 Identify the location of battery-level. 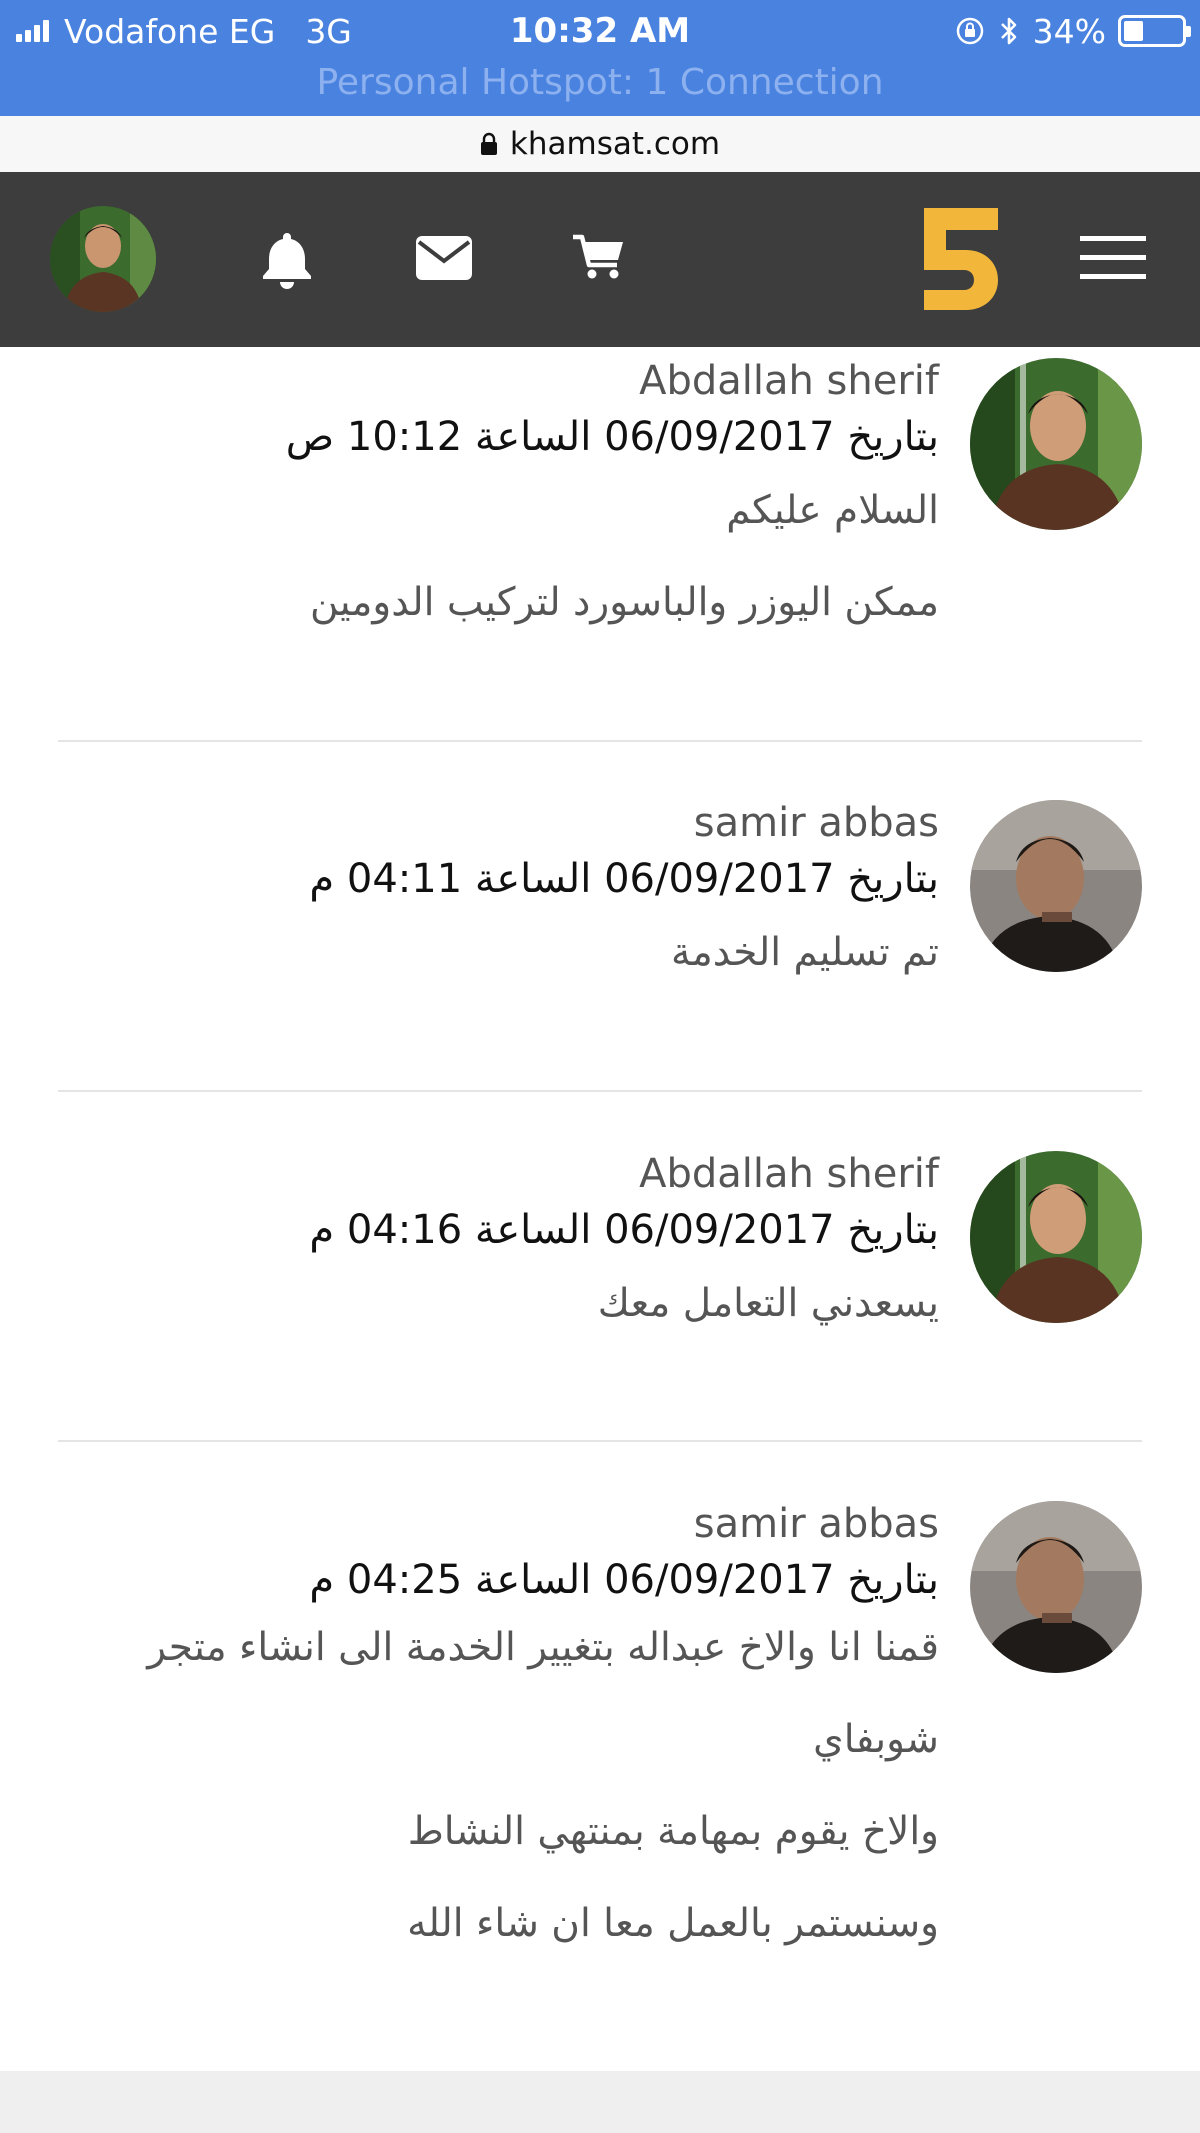
(1134, 31).